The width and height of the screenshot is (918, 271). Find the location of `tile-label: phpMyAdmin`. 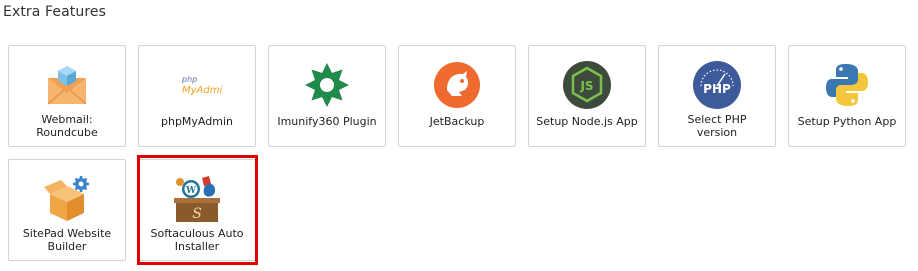

tile-label: phpMyAdmin is located at coordinates (197, 121).